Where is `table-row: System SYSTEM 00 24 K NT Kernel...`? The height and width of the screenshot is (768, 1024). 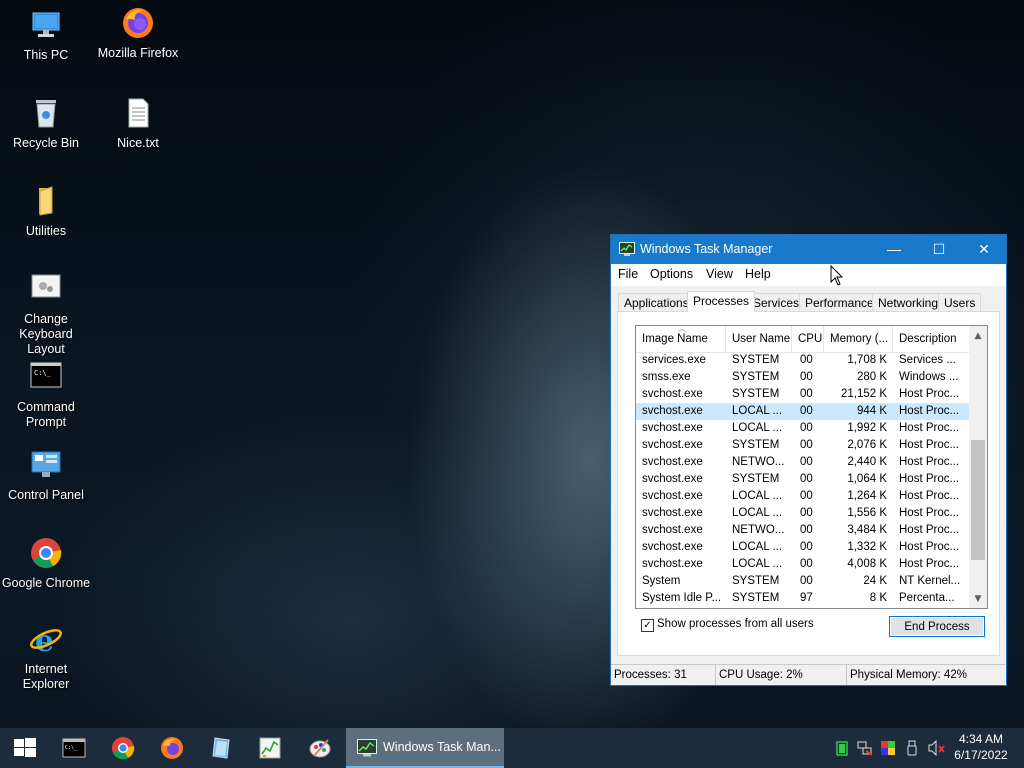
table-row: System SYSTEM 00 24 K NT Kernel... is located at coordinates (802, 581).